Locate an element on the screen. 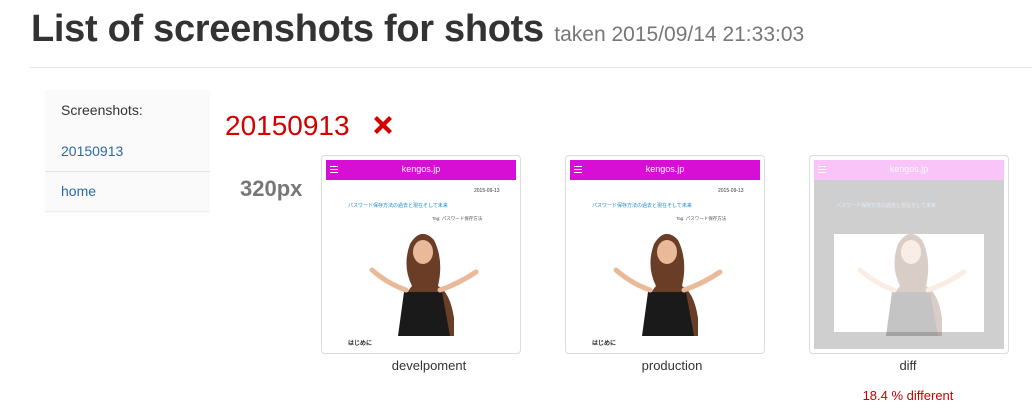 The width and height of the screenshot is (1032, 417). sidebar-item-home: home is located at coordinates (127, 192).